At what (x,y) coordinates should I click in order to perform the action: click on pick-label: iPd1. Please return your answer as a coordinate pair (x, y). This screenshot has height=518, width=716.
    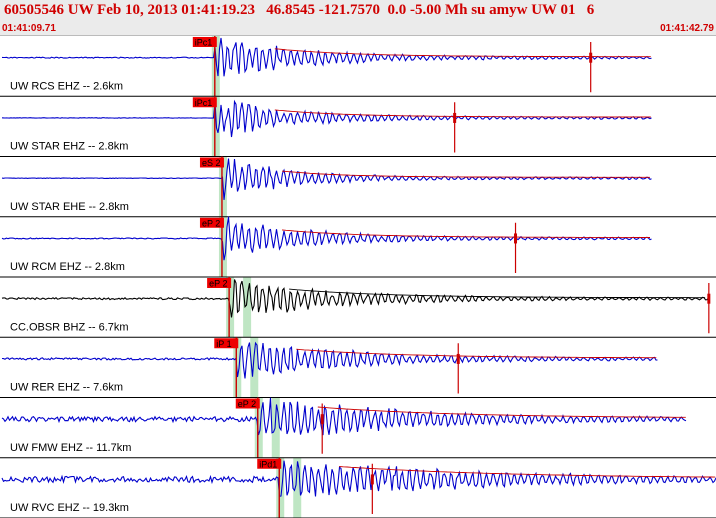
    Looking at the image, I should click on (268, 464).